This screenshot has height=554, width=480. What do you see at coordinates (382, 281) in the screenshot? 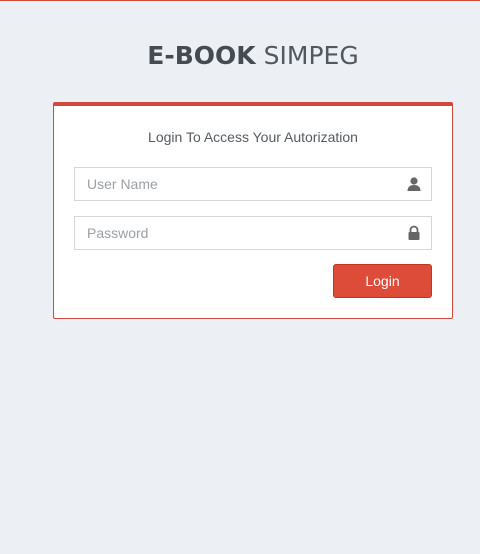
I see `login-button: Login` at bounding box center [382, 281].